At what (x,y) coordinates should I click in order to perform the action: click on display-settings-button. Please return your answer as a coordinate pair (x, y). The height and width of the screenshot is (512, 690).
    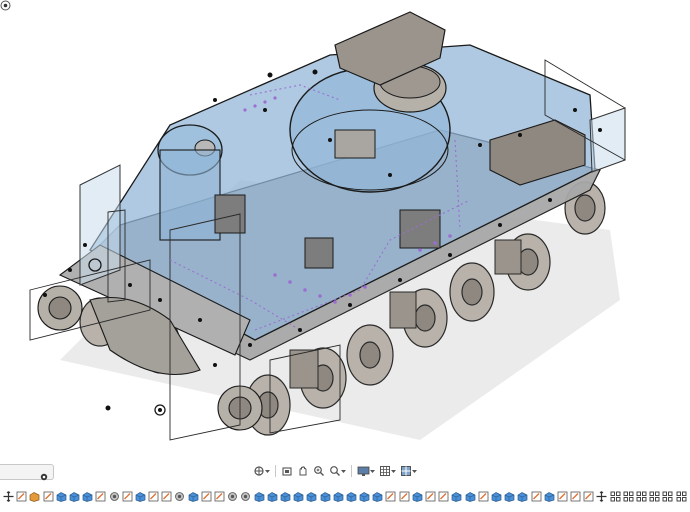
    Looking at the image, I should click on (366, 471).